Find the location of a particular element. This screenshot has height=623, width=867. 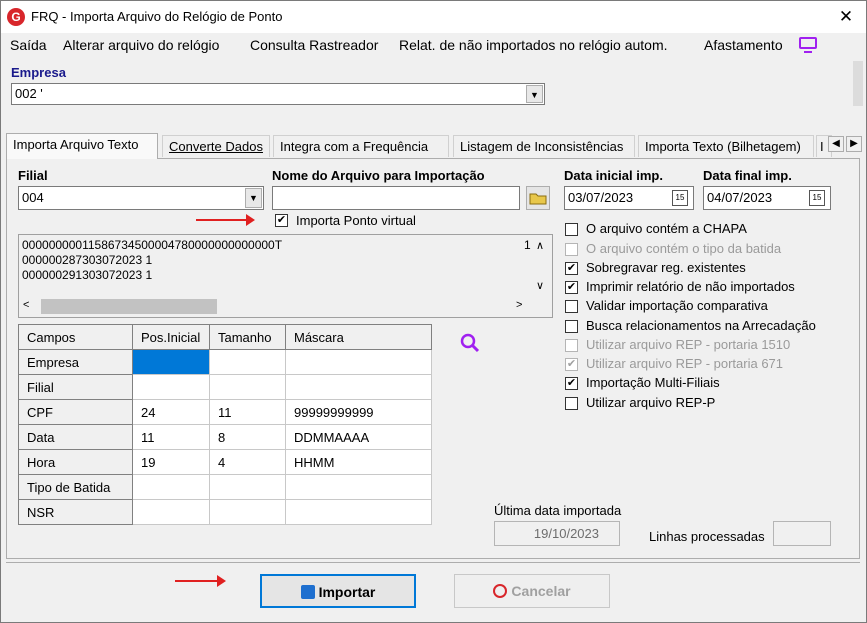

h-scrollbar-thumb is located at coordinates (129, 306).